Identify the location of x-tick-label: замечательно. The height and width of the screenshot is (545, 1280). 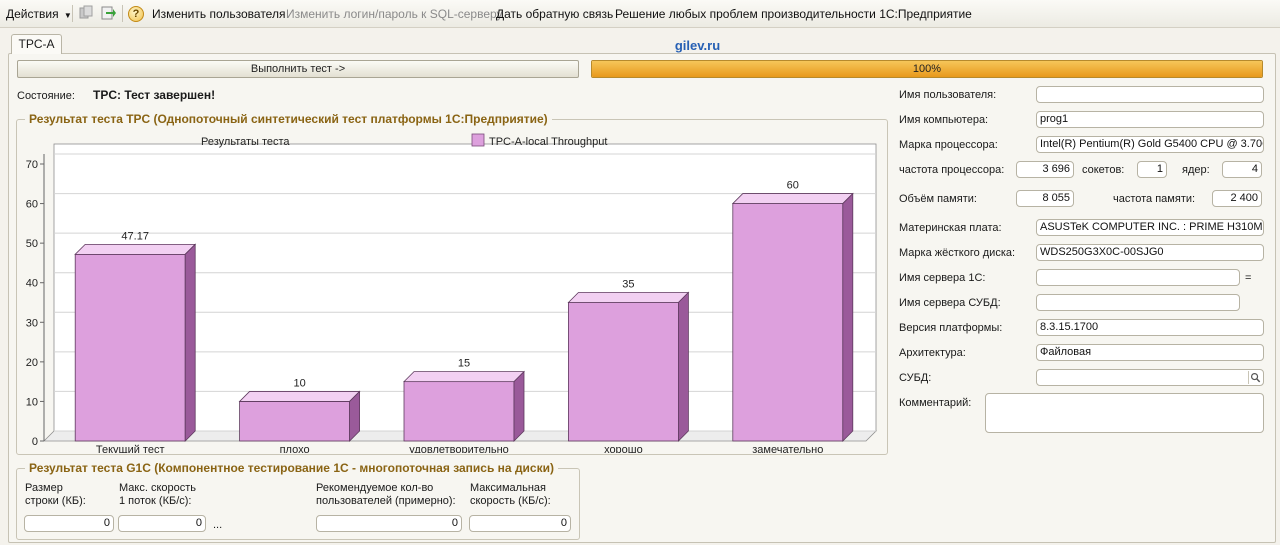
(787, 448).